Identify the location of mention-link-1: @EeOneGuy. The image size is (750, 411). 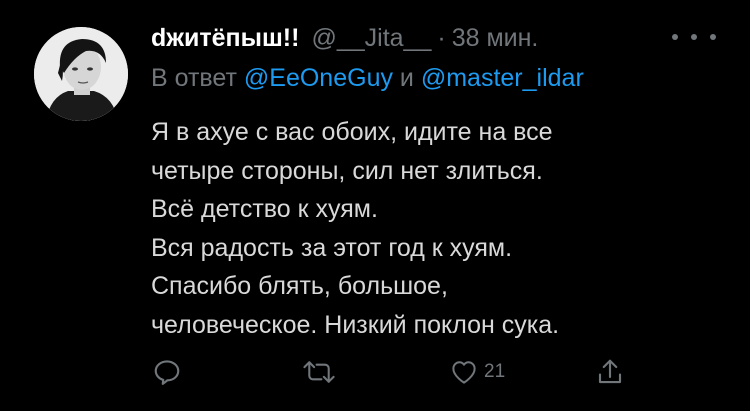
(318, 78).